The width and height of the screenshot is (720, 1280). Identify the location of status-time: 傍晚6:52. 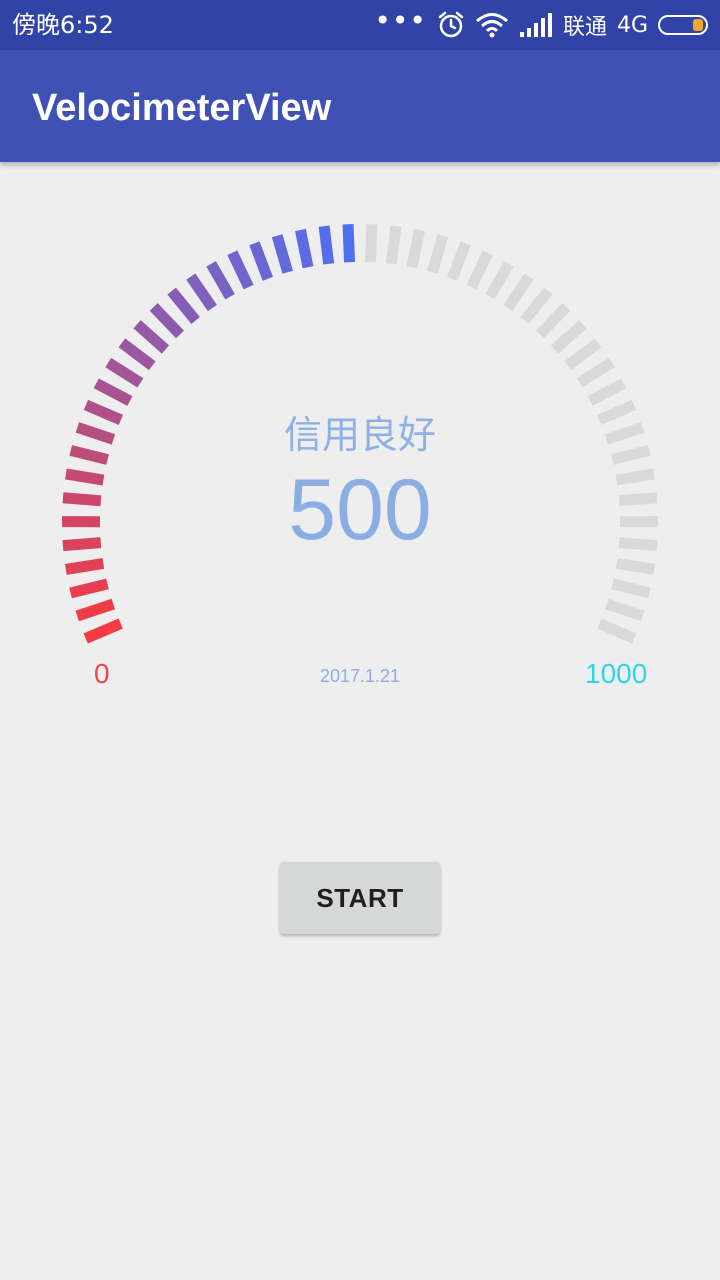
(63, 25).